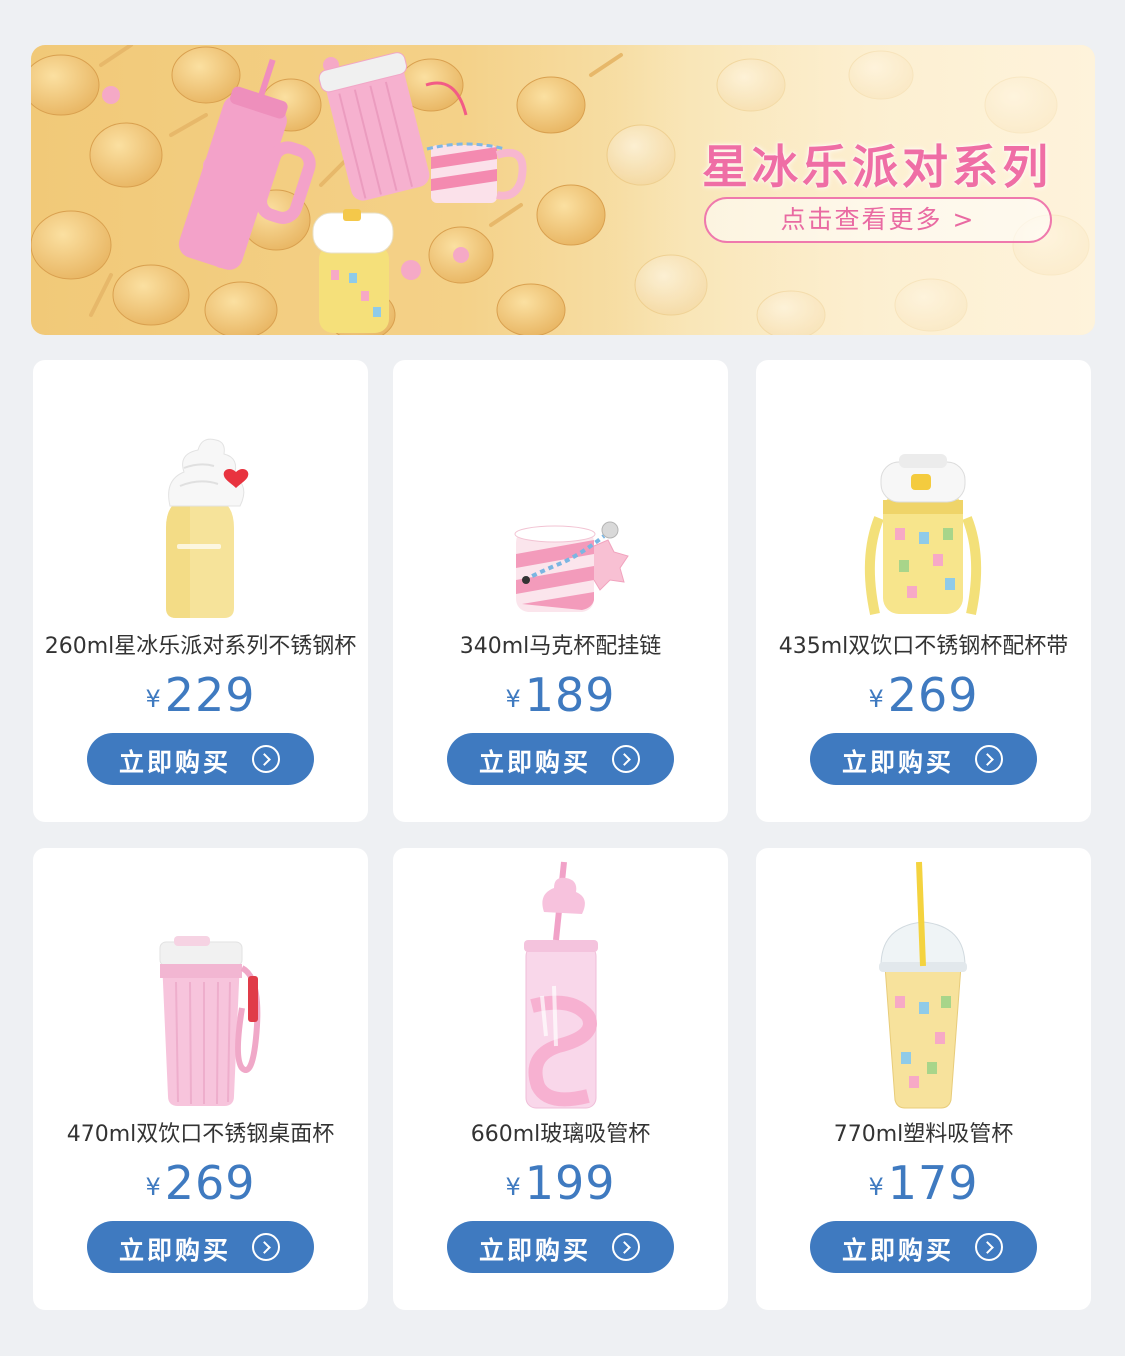 The height and width of the screenshot is (1356, 1125). What do you see at coordinates (923, 1132) in the screenshot?
I see `product-name: 770ml塑料吸管杯` at bounding box center [923, 1132].